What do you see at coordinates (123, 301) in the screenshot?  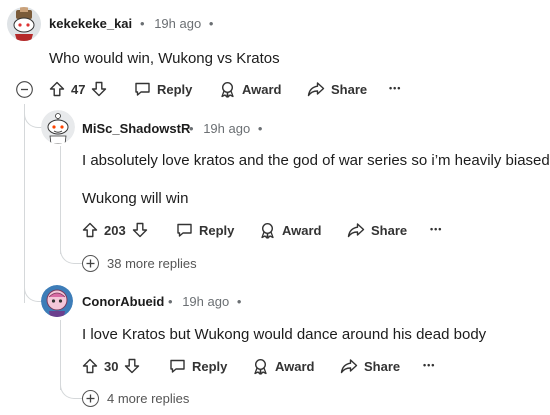 I see `comment-author: ConorAbueid` at bounding box center [123, 301].